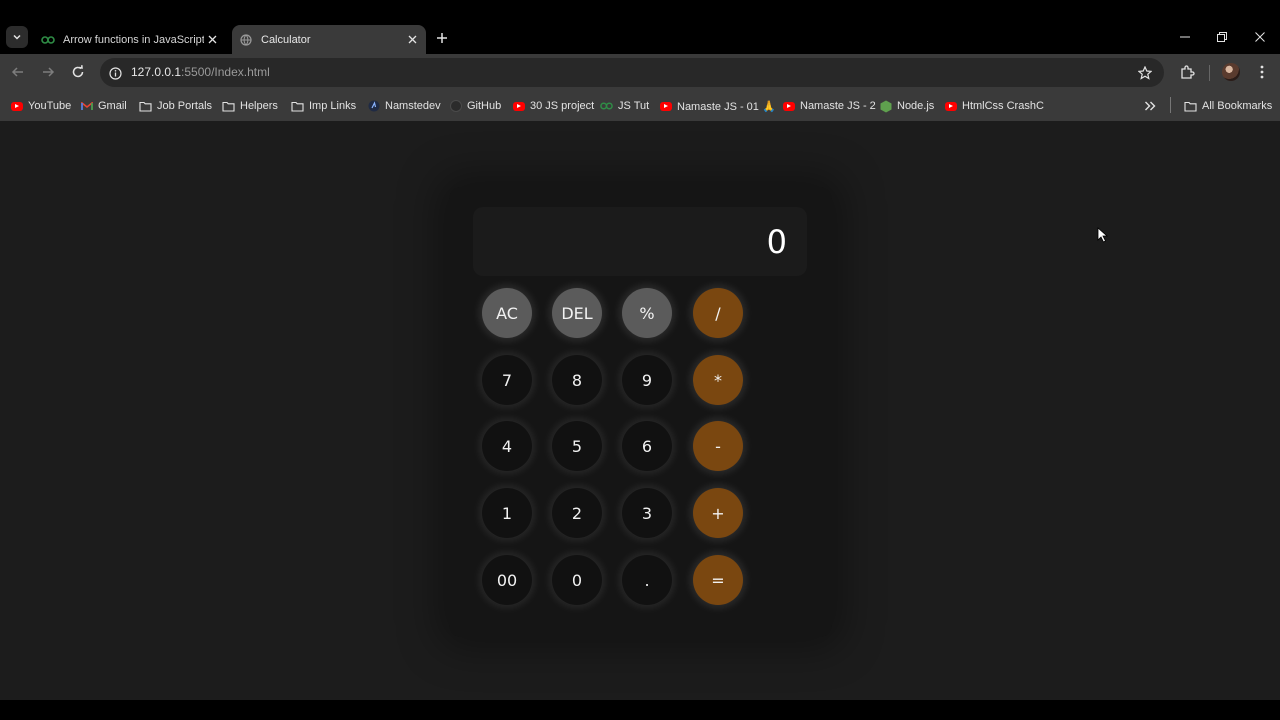 The height and width of the screenshot is (720, 1280). Describe the element at coordinates (718, 313) in the screenshot. I see `divide-button: /` at that location.